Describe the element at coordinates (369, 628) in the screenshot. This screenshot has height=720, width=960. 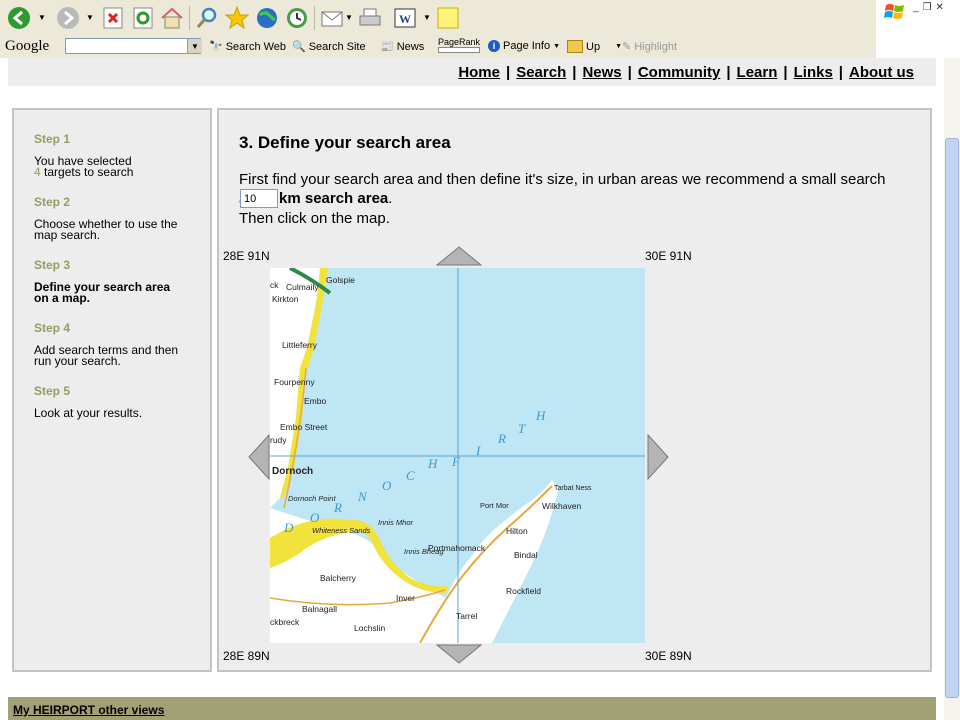
I see `place-label: Lochslin` at that location.